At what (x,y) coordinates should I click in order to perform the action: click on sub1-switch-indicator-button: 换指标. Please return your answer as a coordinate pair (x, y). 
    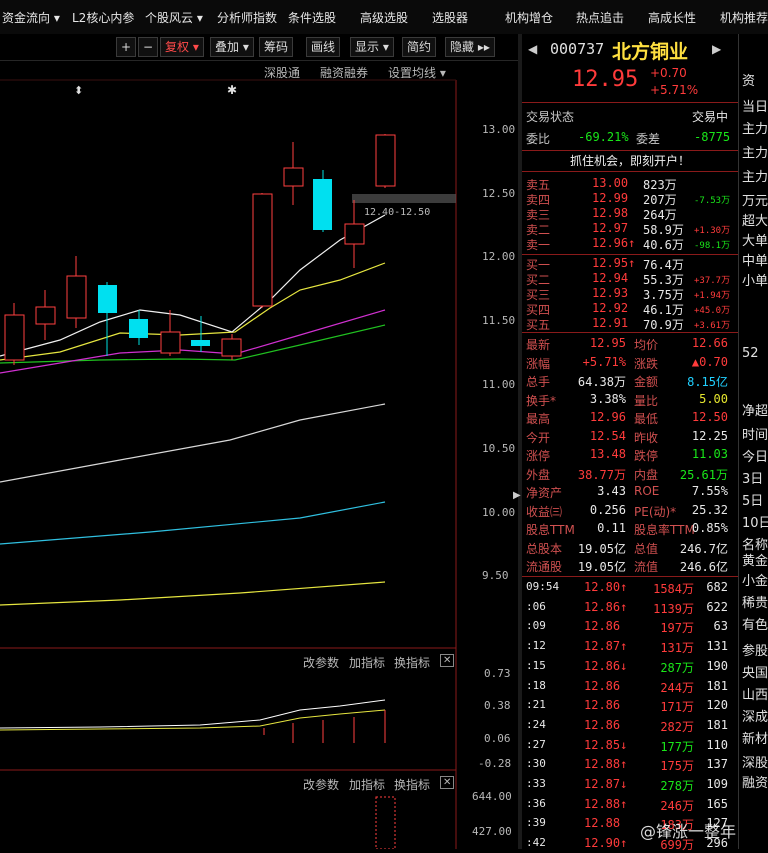
    Looking at the image, I should click on (412, 662).